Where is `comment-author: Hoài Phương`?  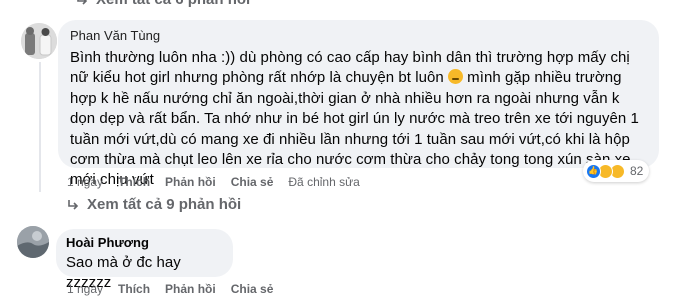
comment-author: Hoài Phương is located at coordinates (144, 243).